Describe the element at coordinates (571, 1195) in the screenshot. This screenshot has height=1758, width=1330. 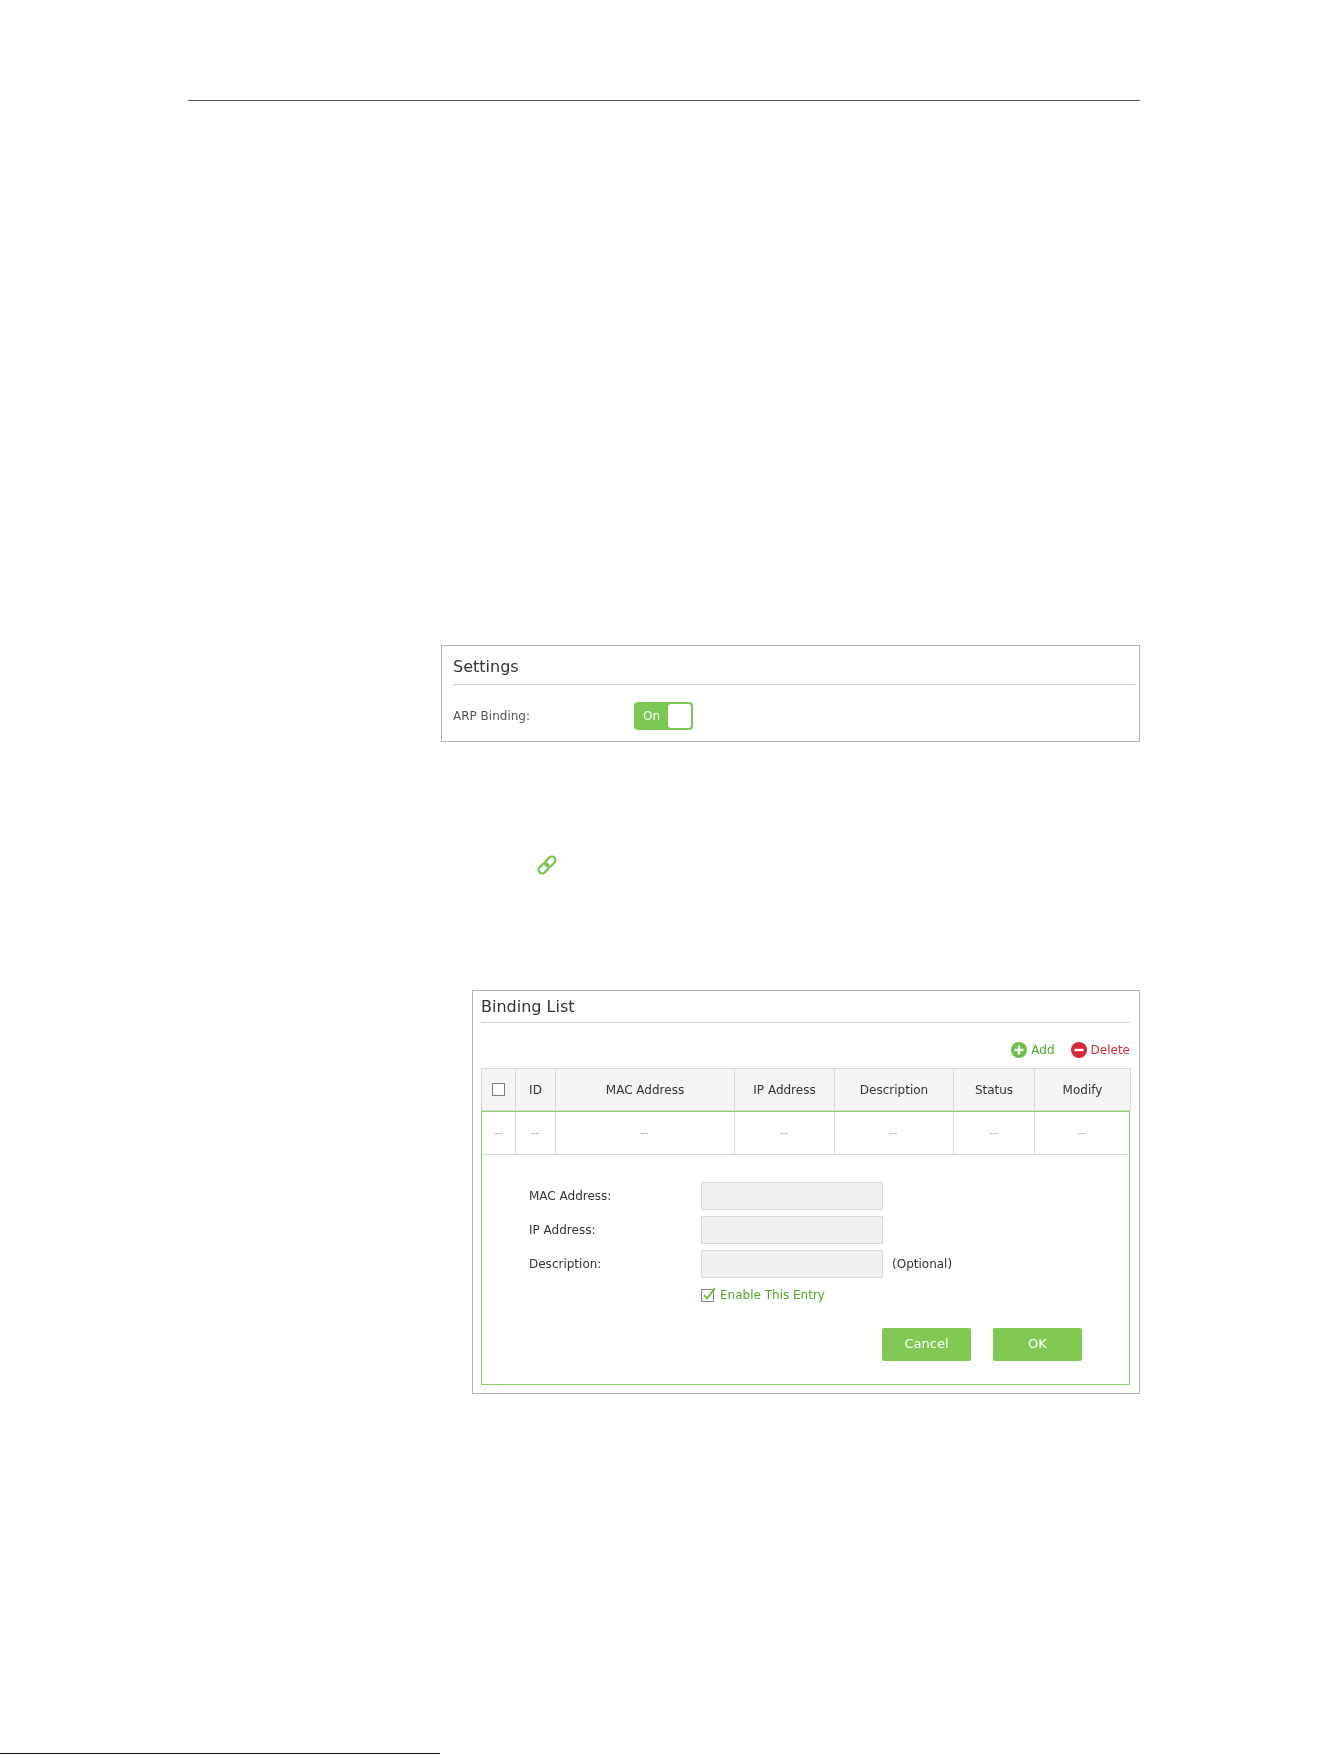
I see `field-label: MAC Address:` at that location.